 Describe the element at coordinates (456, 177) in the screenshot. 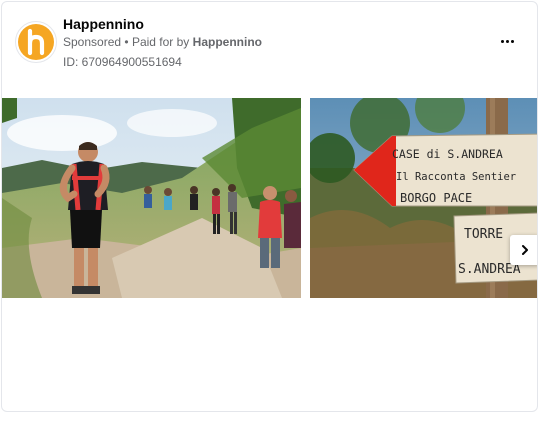

I see `sign1-line2: Il Racconta Sentier` at that location.